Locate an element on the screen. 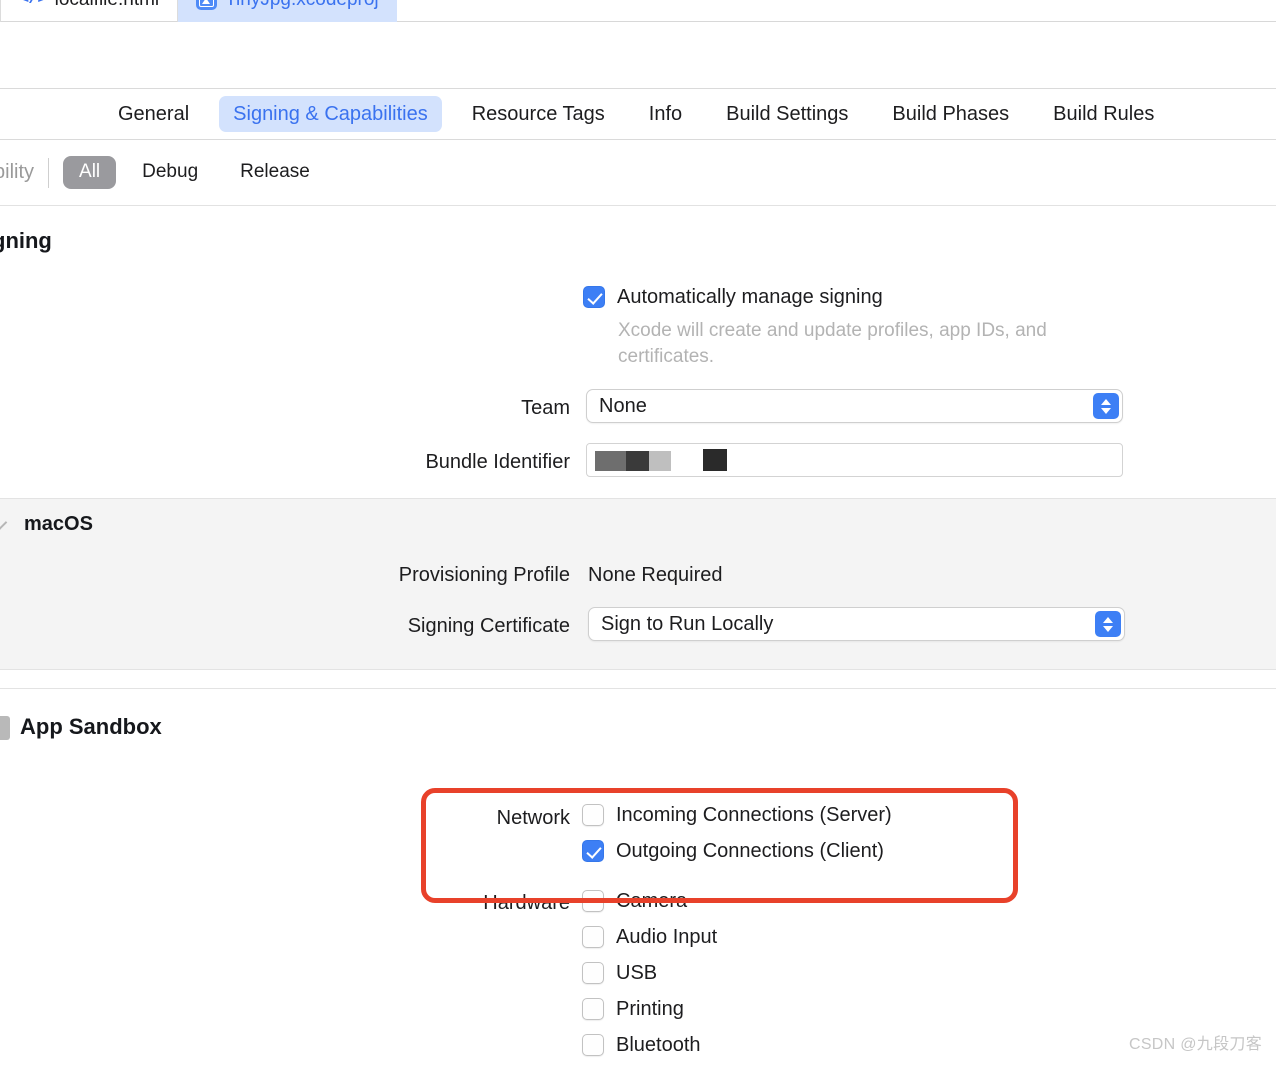  editor-tab-xcodeproj: TinyJpg.xcodeproj is located at coordinates (287, 11).